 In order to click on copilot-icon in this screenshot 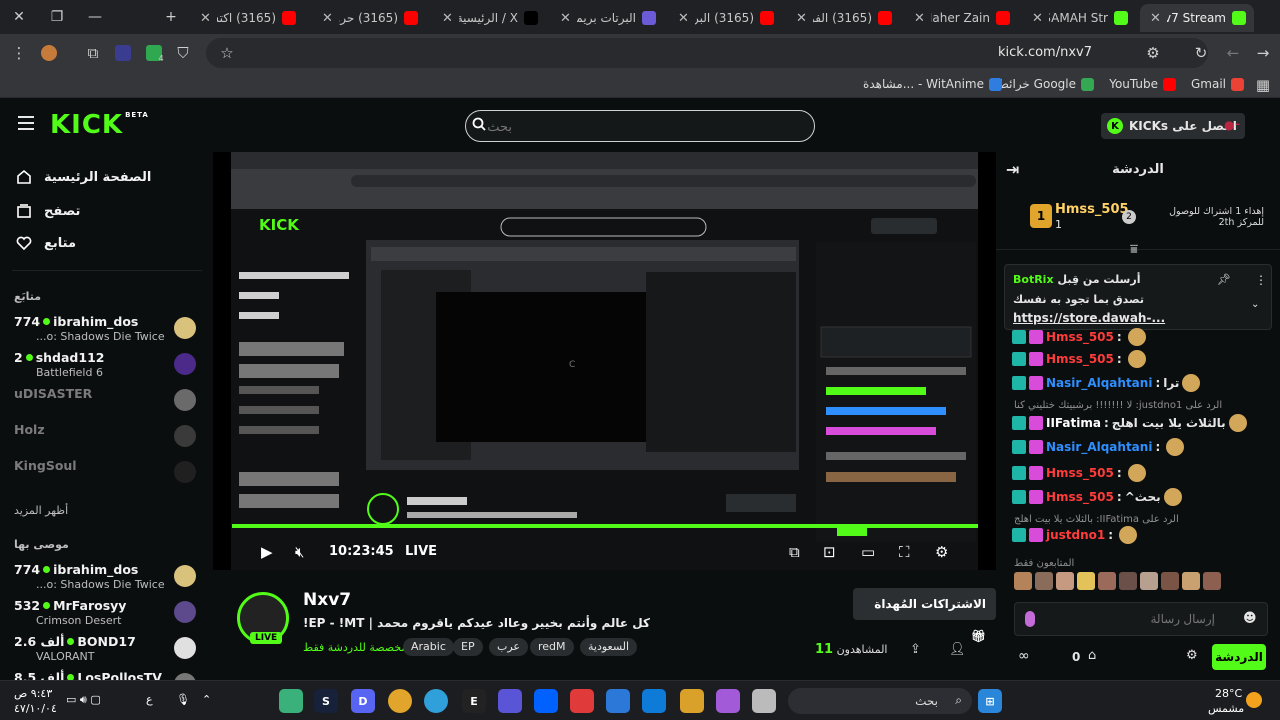, I will do `click(728, 701)`.